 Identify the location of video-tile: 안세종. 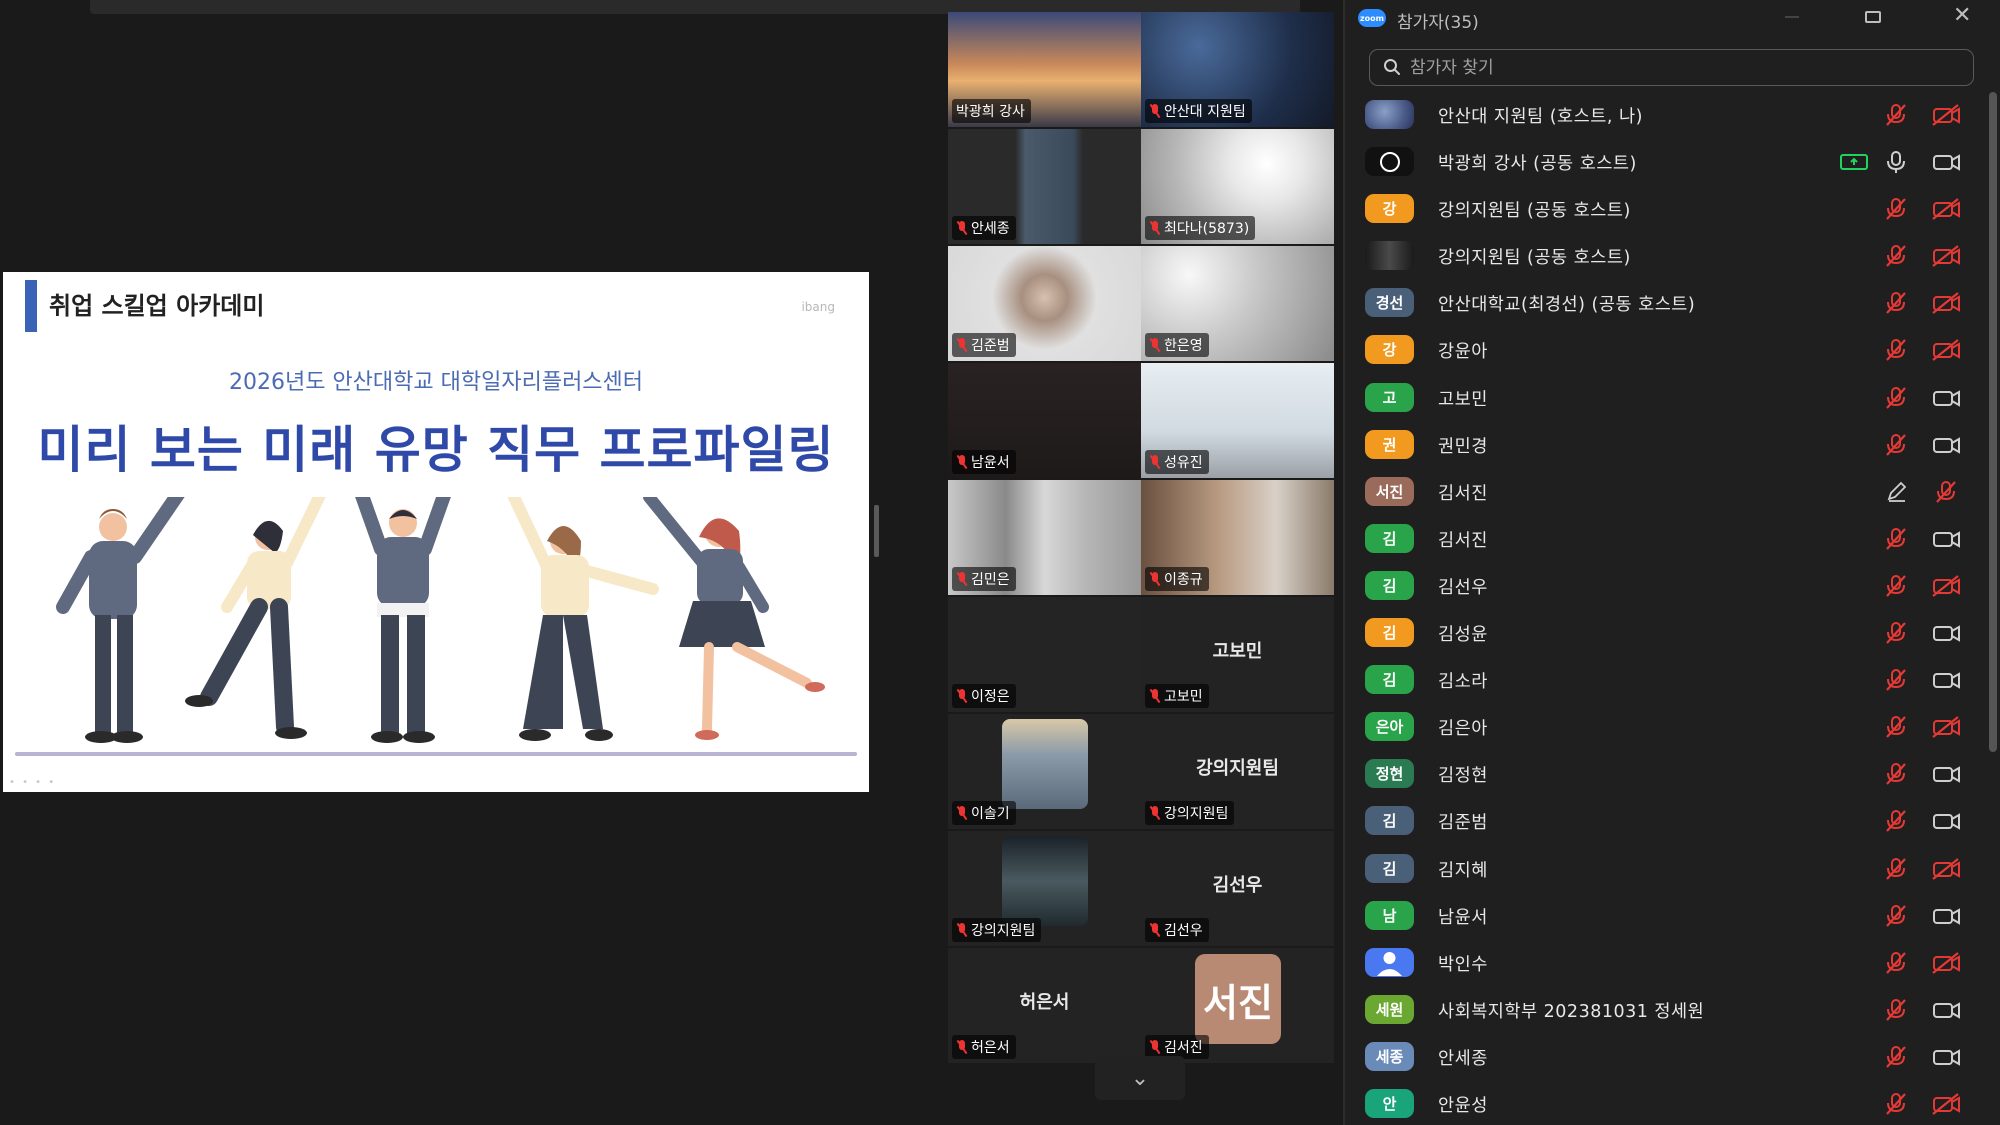
(1044, 186).